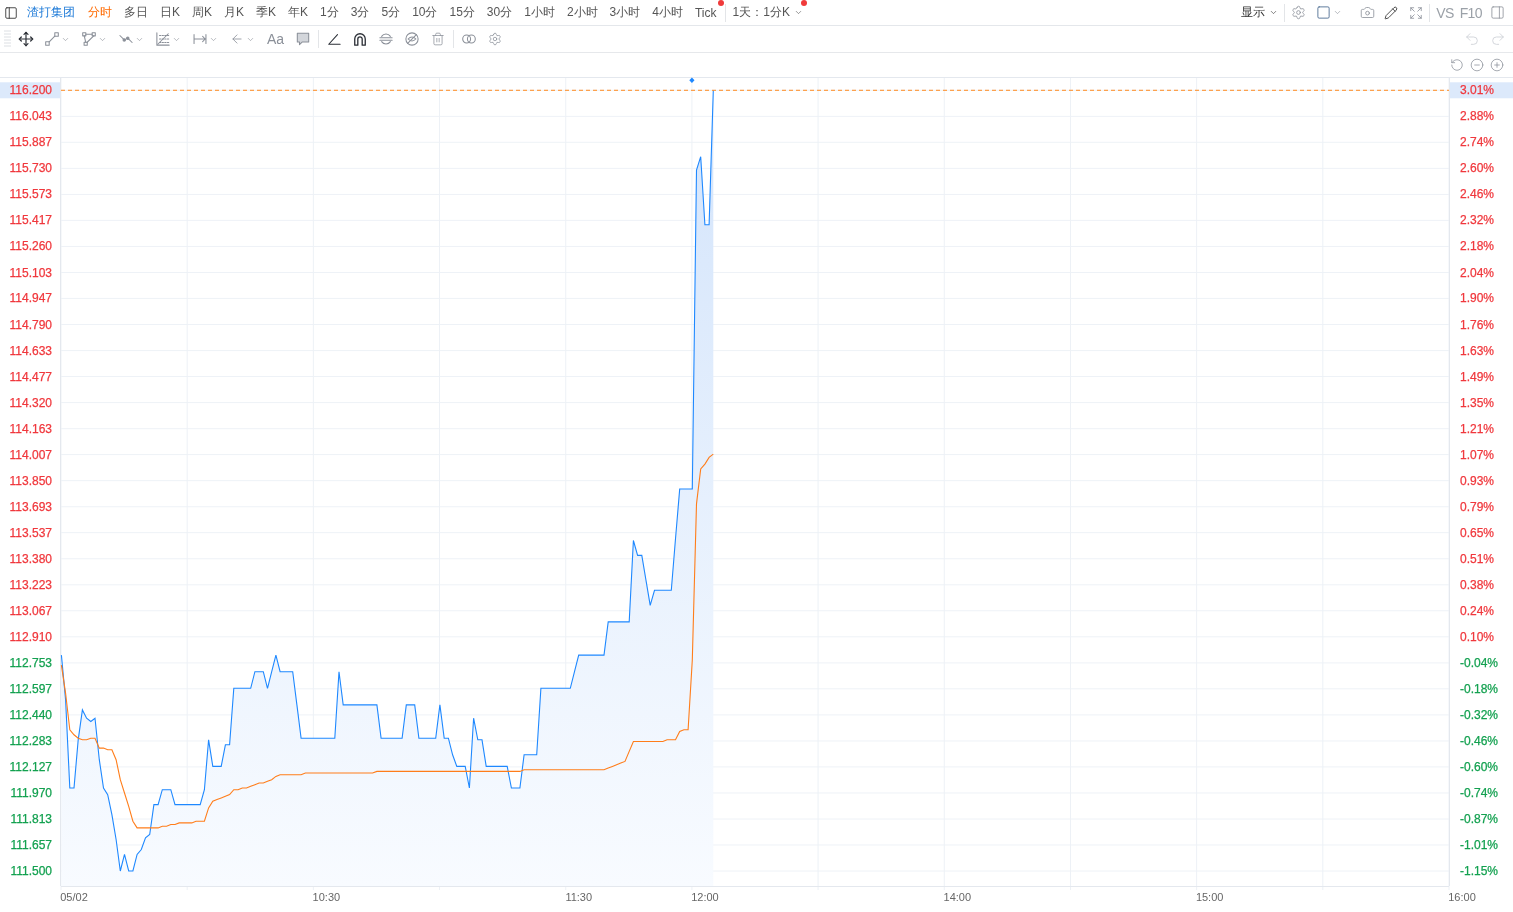 This screenshot has height=912, width=1513. What do you see at coordinates (202, 12) in the screenshot?
I see `period-tab: 周K` at bounding box center [202, 12].